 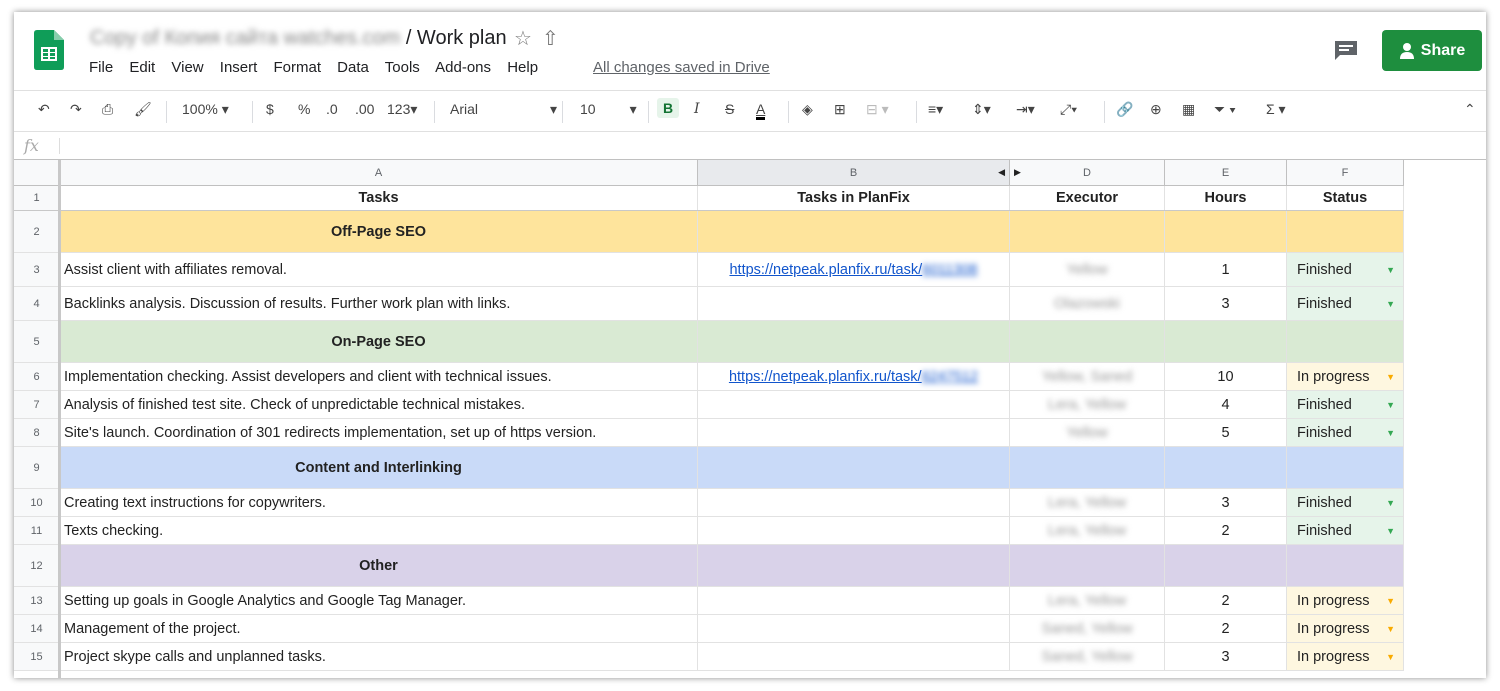 I want to click on more-formats-button: 123▾, so click(x=402, y=109).